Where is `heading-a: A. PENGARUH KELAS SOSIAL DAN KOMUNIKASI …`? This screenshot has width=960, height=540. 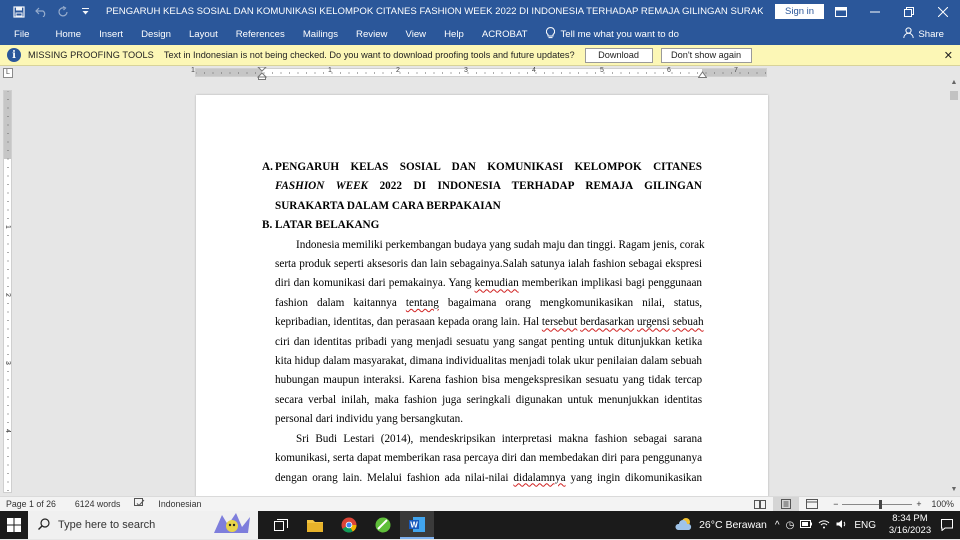
heading-a: A. PENGARUH KELAS SOSIAL DAN KOMUNIKASI … is located at coordinates (482, 187).